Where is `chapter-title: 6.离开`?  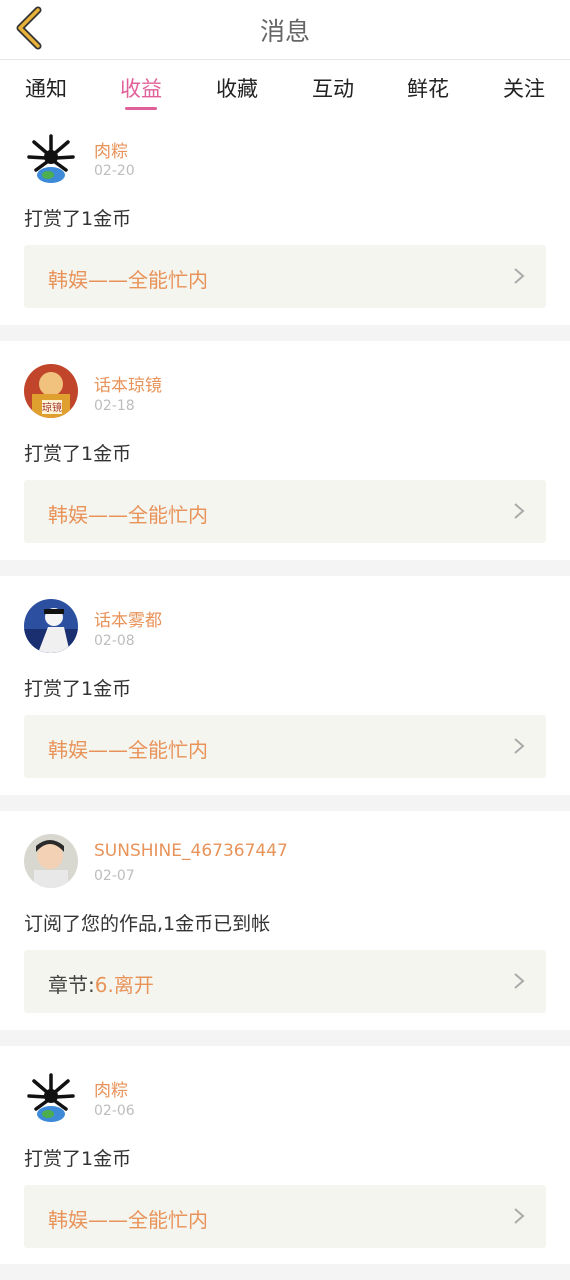
chapter-title: 6.离开 is located at coordinates (124, 985).